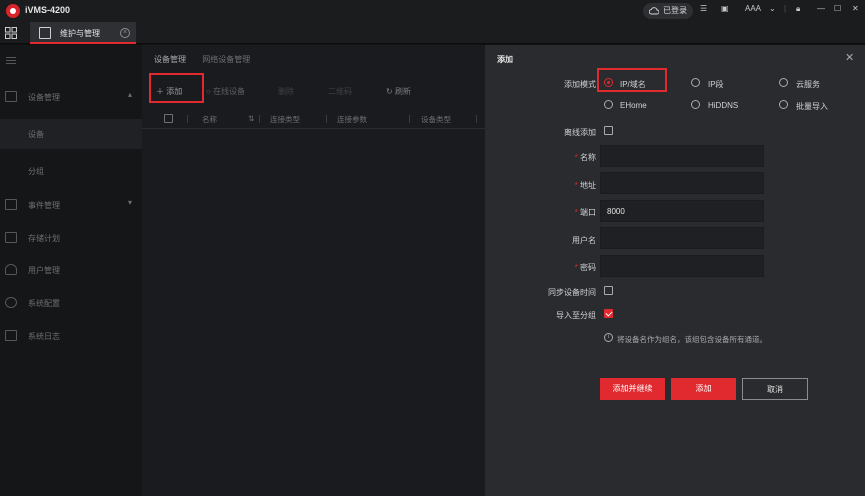 This screenshot has width=865, height=496. Describe the element at coordinates (44, 270) in the screenshot. I see `sidebar-item-label: 用户管理` at that location.